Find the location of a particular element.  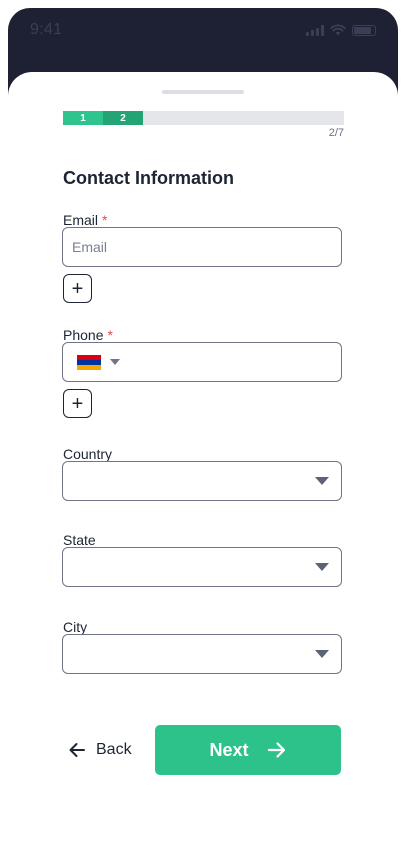

state-label: State is located at coordinates (79, 540).